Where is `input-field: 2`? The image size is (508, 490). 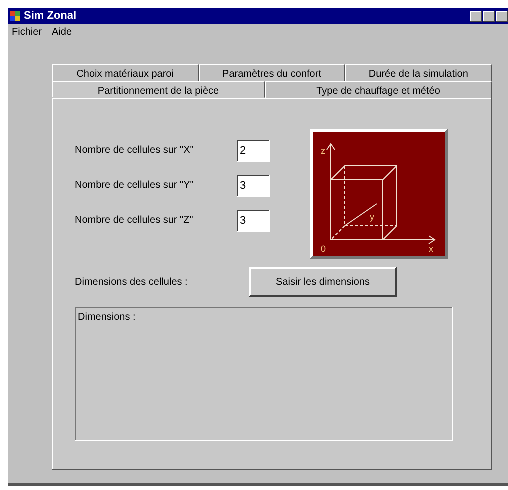
input-field: 2 is located at coordinates (253, 151).